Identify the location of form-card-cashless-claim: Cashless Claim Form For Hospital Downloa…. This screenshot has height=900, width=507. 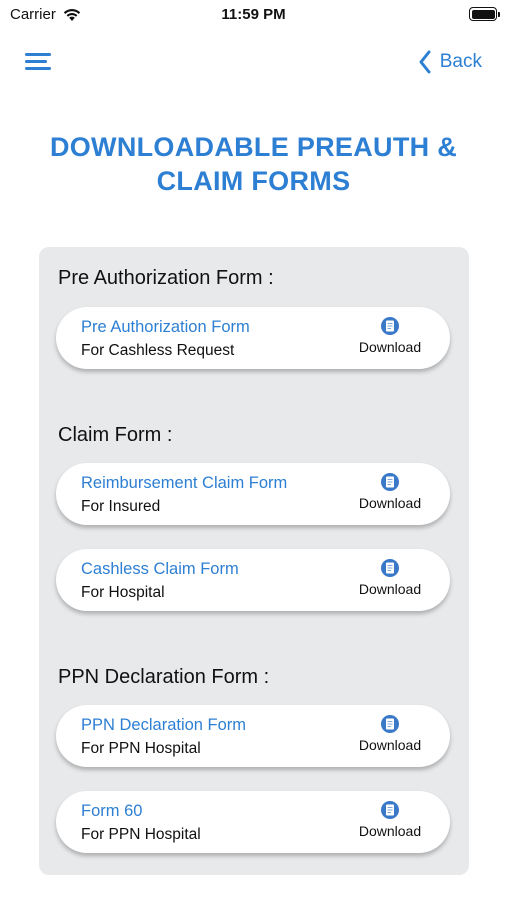
(253, 580).